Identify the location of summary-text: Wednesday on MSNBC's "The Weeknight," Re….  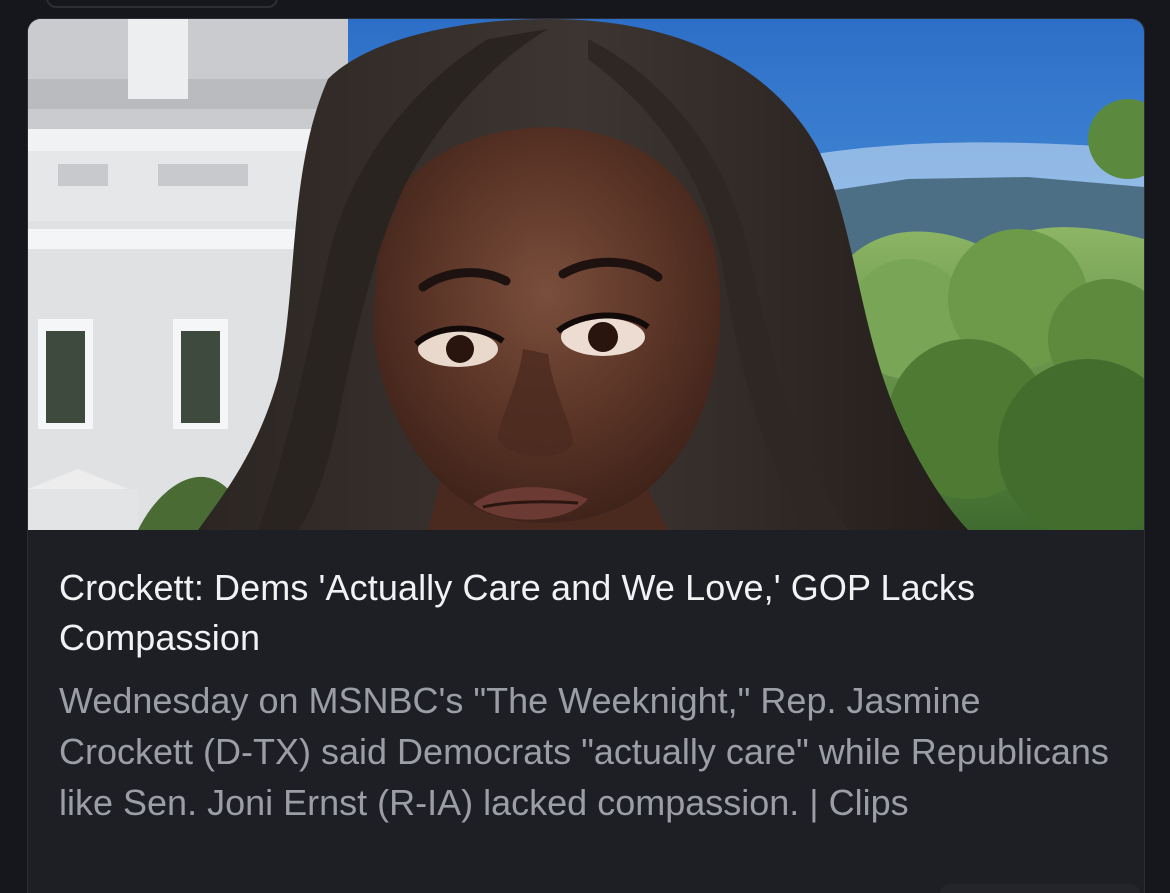
(584, 751).